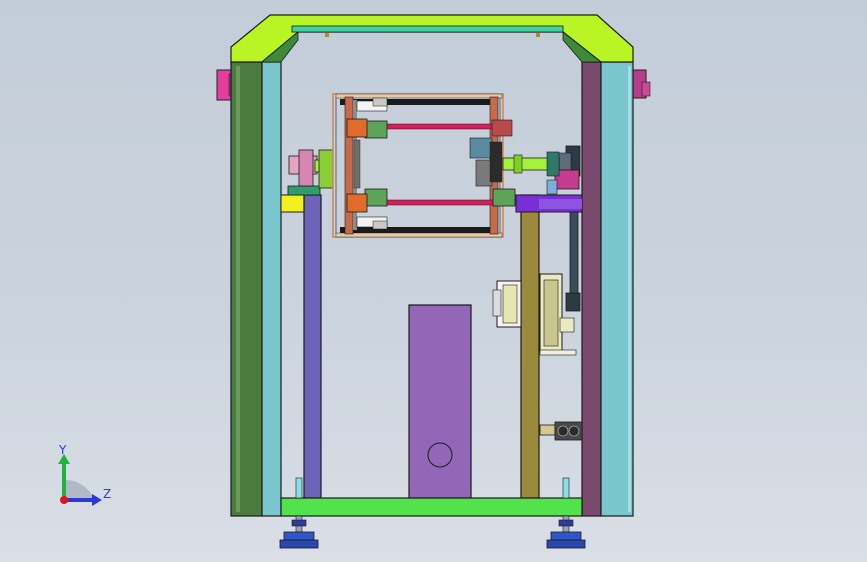  What do you see at coordinates (84, 474) in the screenshot?
I see `coordinate-triad: Y Z` at bounding box center [84, 474].